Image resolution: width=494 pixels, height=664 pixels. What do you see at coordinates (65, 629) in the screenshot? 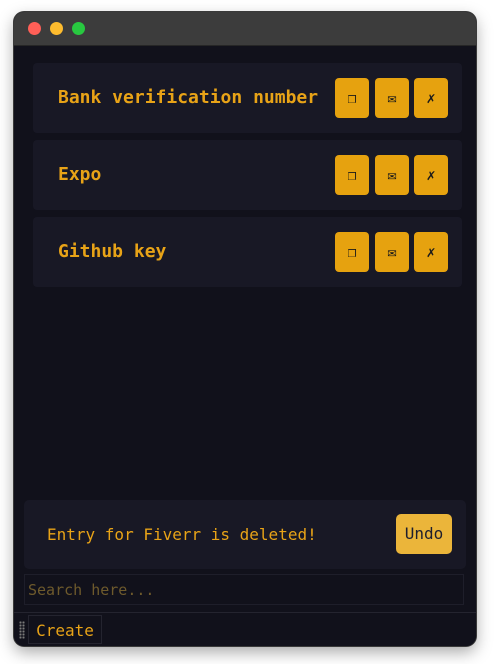
I see `create-button: Create` at bounding box center [65, 629].